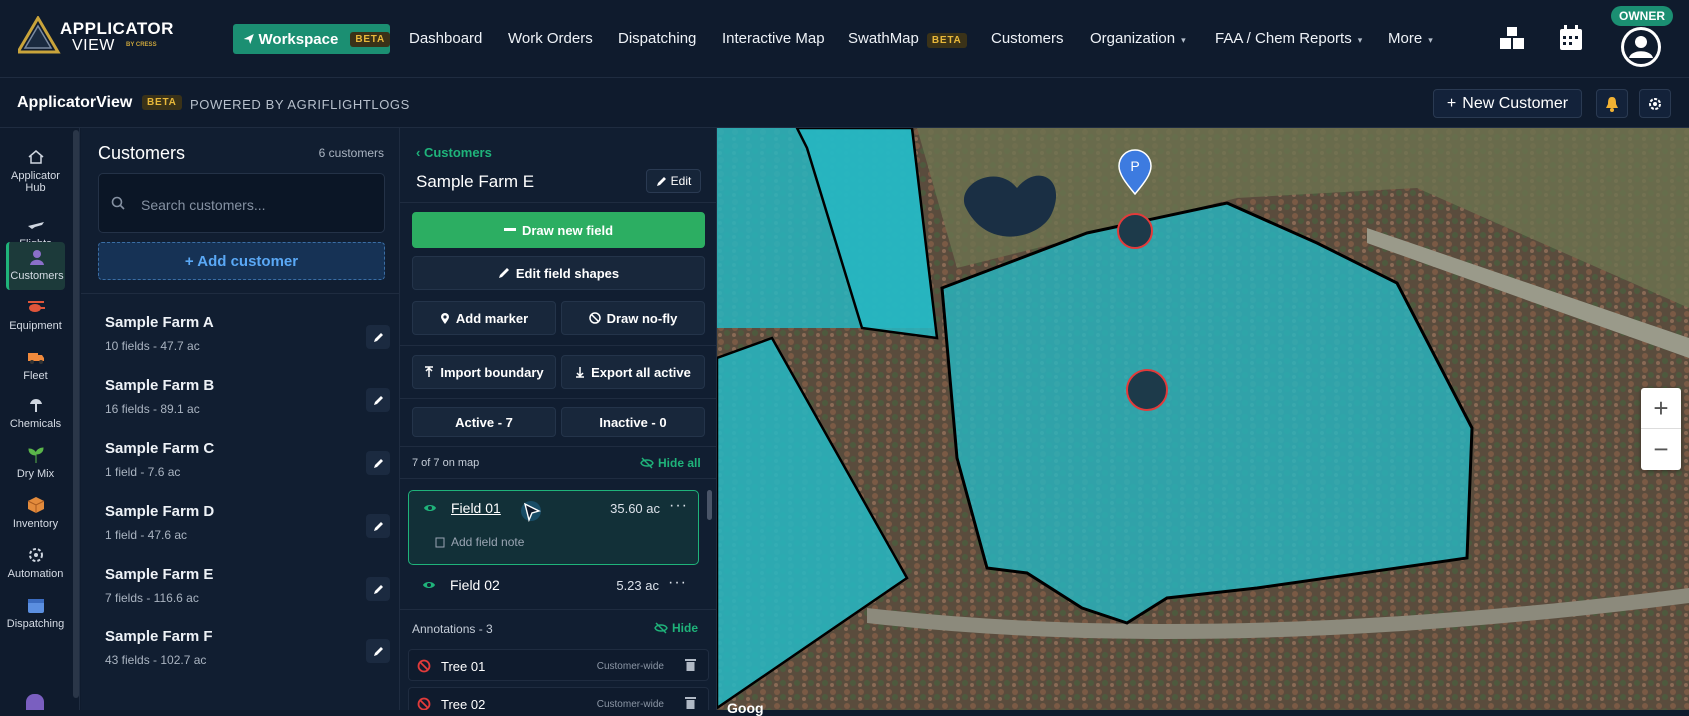 This screenshot has width=1689, height=716. What do you see at coordinates (35, 702) in the screenshot?
I see `rail-more-icon` at bounding box center [35, 702].